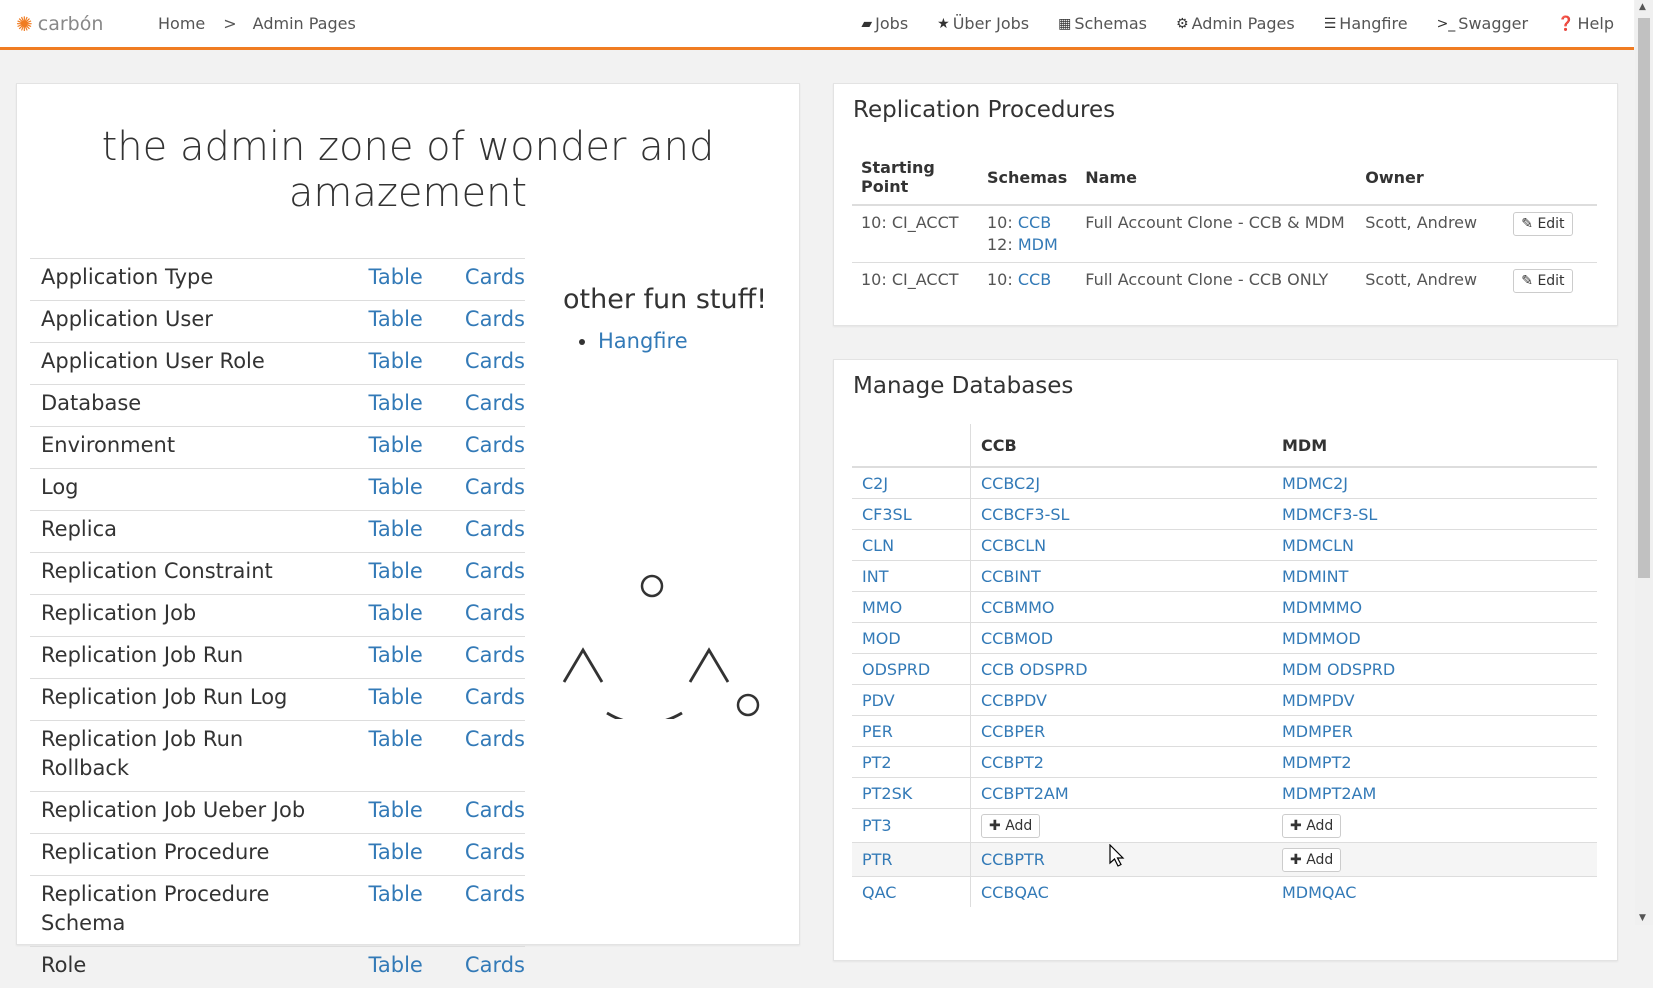  What do you see at coordinates (1038, 244) in the screenshot?
I see `schema-link: MDM` at bounding box center [1038, 244].